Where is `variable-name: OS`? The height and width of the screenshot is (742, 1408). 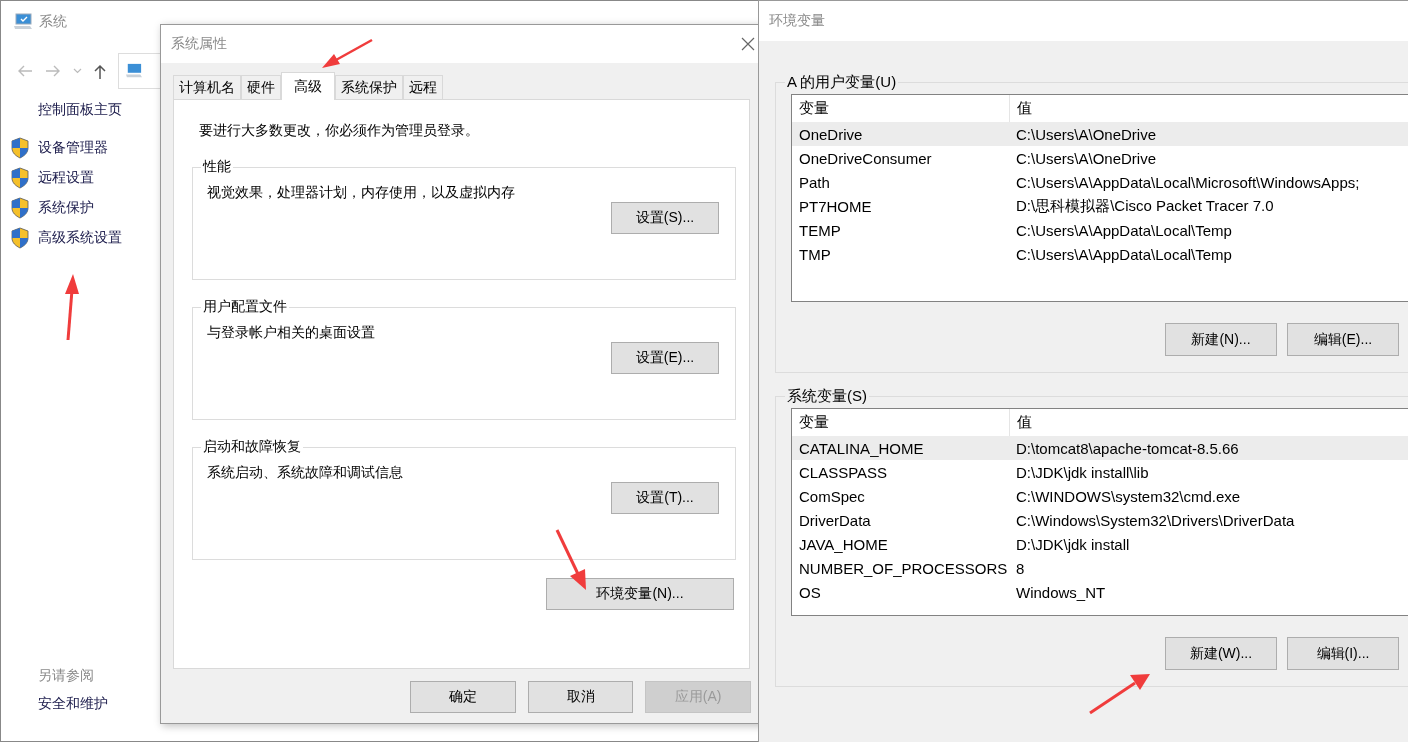 variable-name: OS is located at coordinates (810, 592).